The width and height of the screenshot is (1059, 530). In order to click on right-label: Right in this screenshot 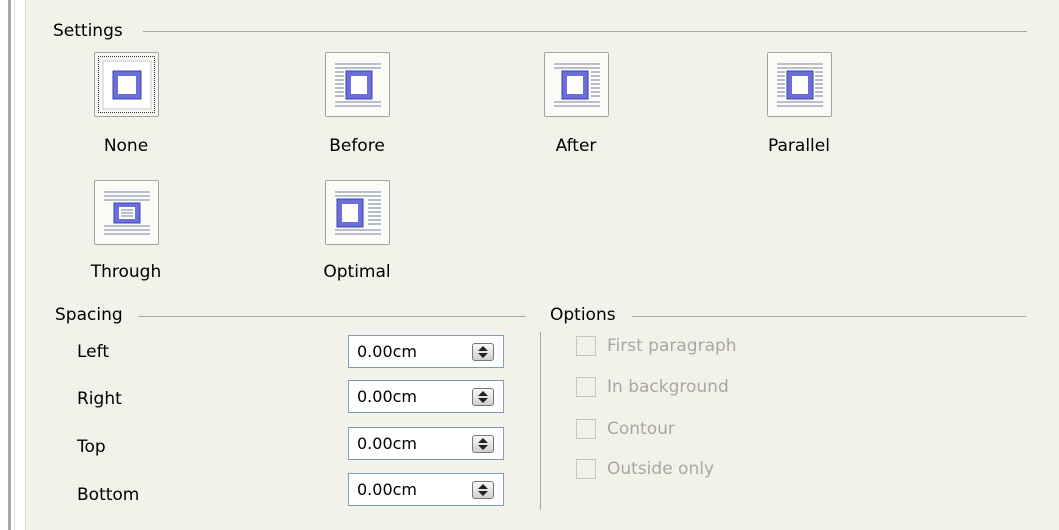, I will do `click(99, 399)`.